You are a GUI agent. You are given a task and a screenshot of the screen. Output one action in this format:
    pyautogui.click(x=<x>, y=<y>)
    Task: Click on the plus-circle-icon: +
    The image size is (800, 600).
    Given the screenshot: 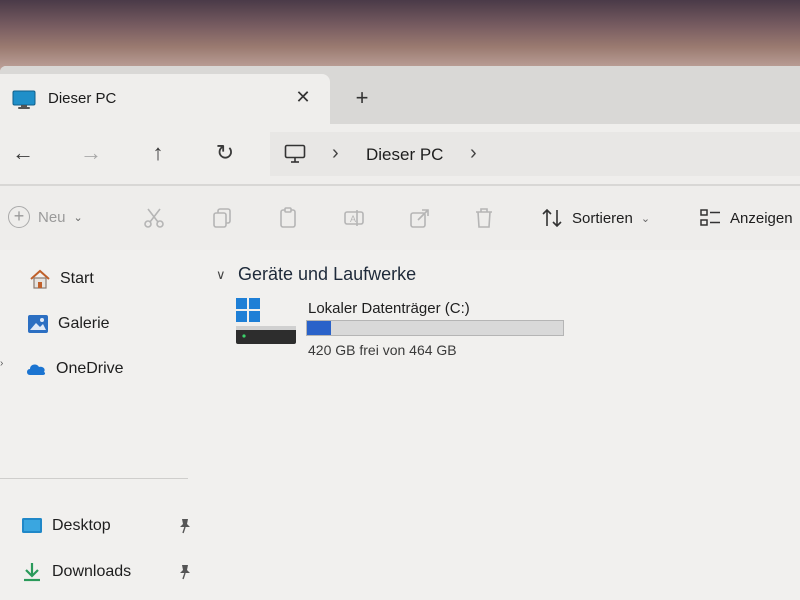 What is the action you would take?
    pyautogui.click(x=19, y=217)
    